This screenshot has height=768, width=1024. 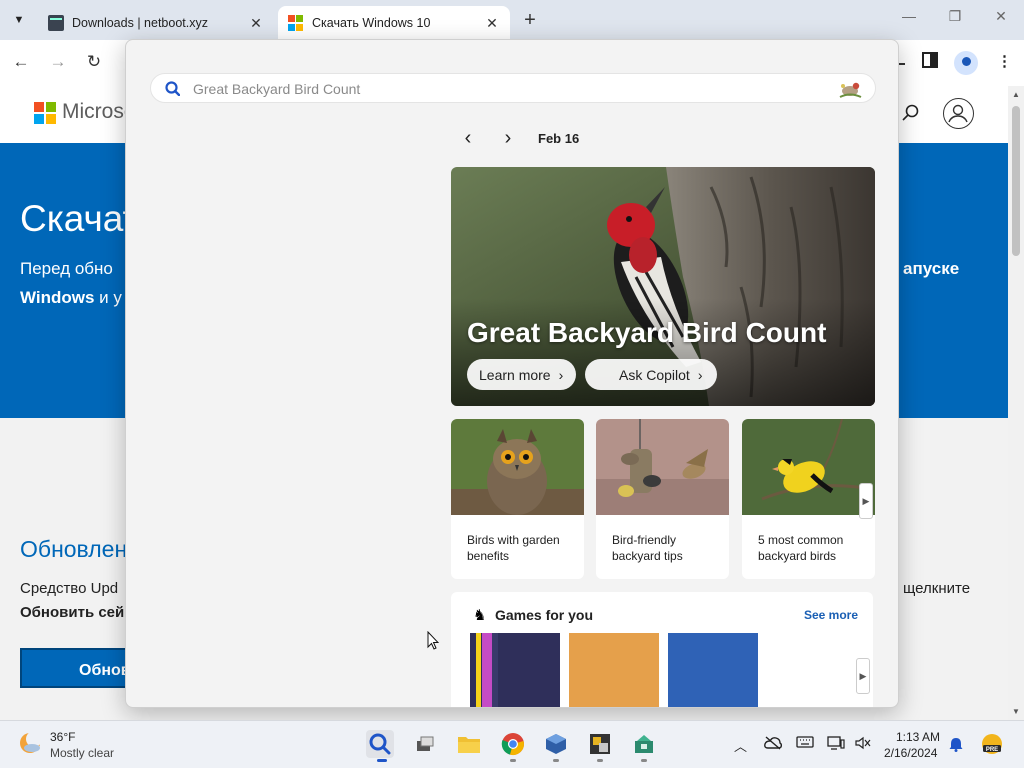 I want to click on cards-next-arrow-icon: ▶, so click(x=866, y=501).